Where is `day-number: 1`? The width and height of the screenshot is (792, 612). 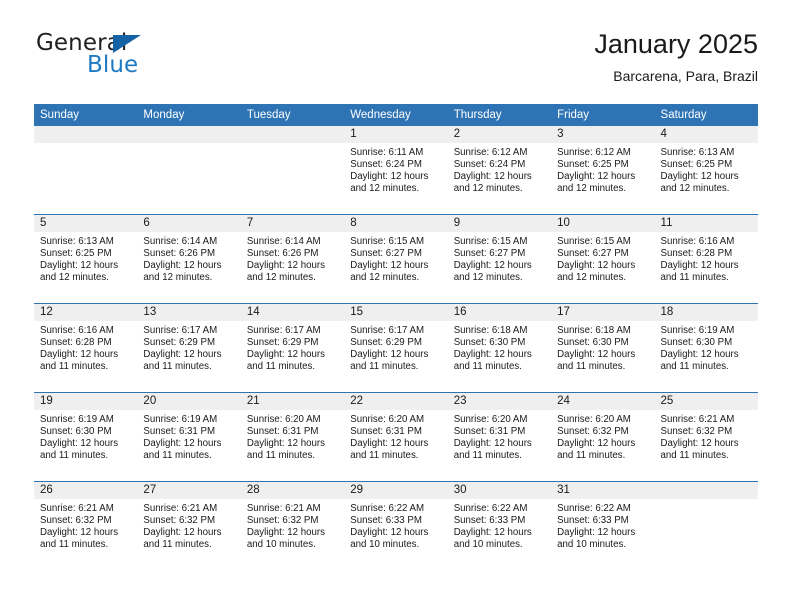
day-number: 1 is located at coordinates (396, 134).